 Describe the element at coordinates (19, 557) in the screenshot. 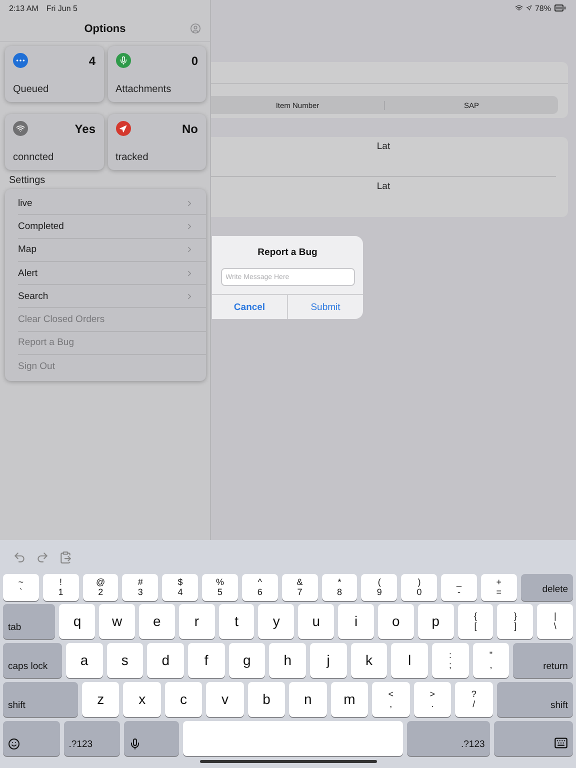

I see `undo-icon` at that location.